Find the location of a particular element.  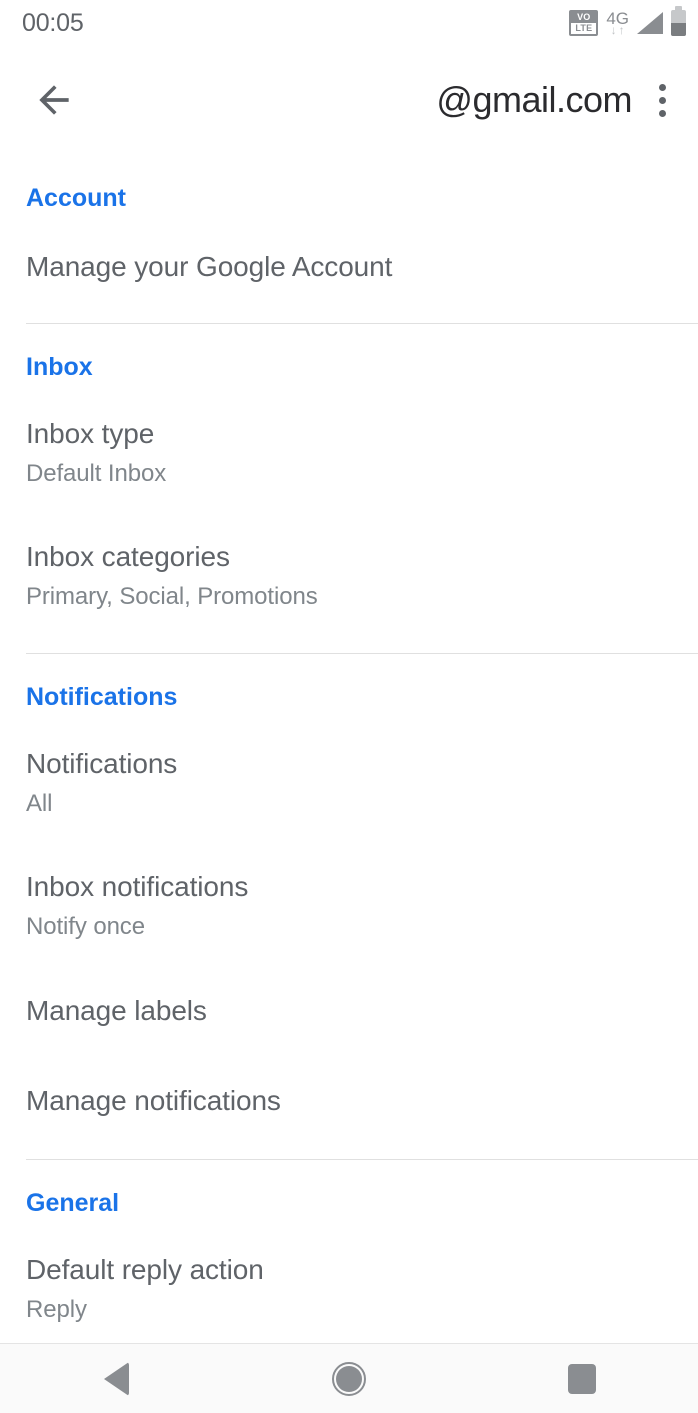

data-down-arrow-icon: ↓ is located at coordinates (613, 30).